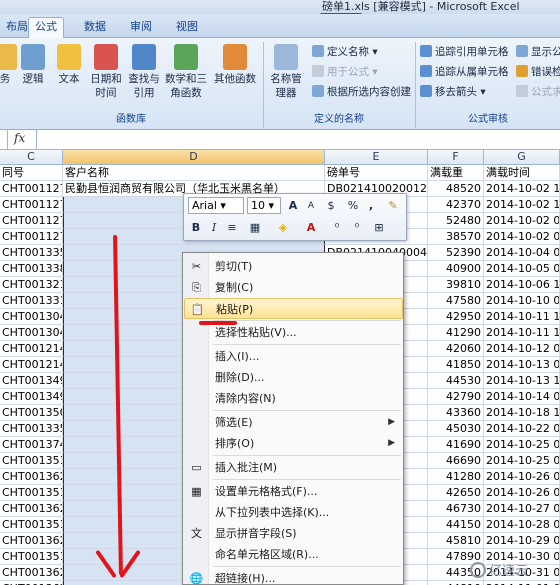  I want to click on cell-f: 43360, so click(456, 413).